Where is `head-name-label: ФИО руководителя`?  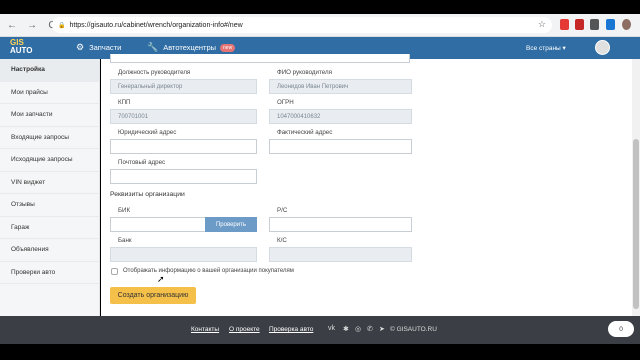 head-name-label: ФИО руководителя is located at coordinates (304, 72).